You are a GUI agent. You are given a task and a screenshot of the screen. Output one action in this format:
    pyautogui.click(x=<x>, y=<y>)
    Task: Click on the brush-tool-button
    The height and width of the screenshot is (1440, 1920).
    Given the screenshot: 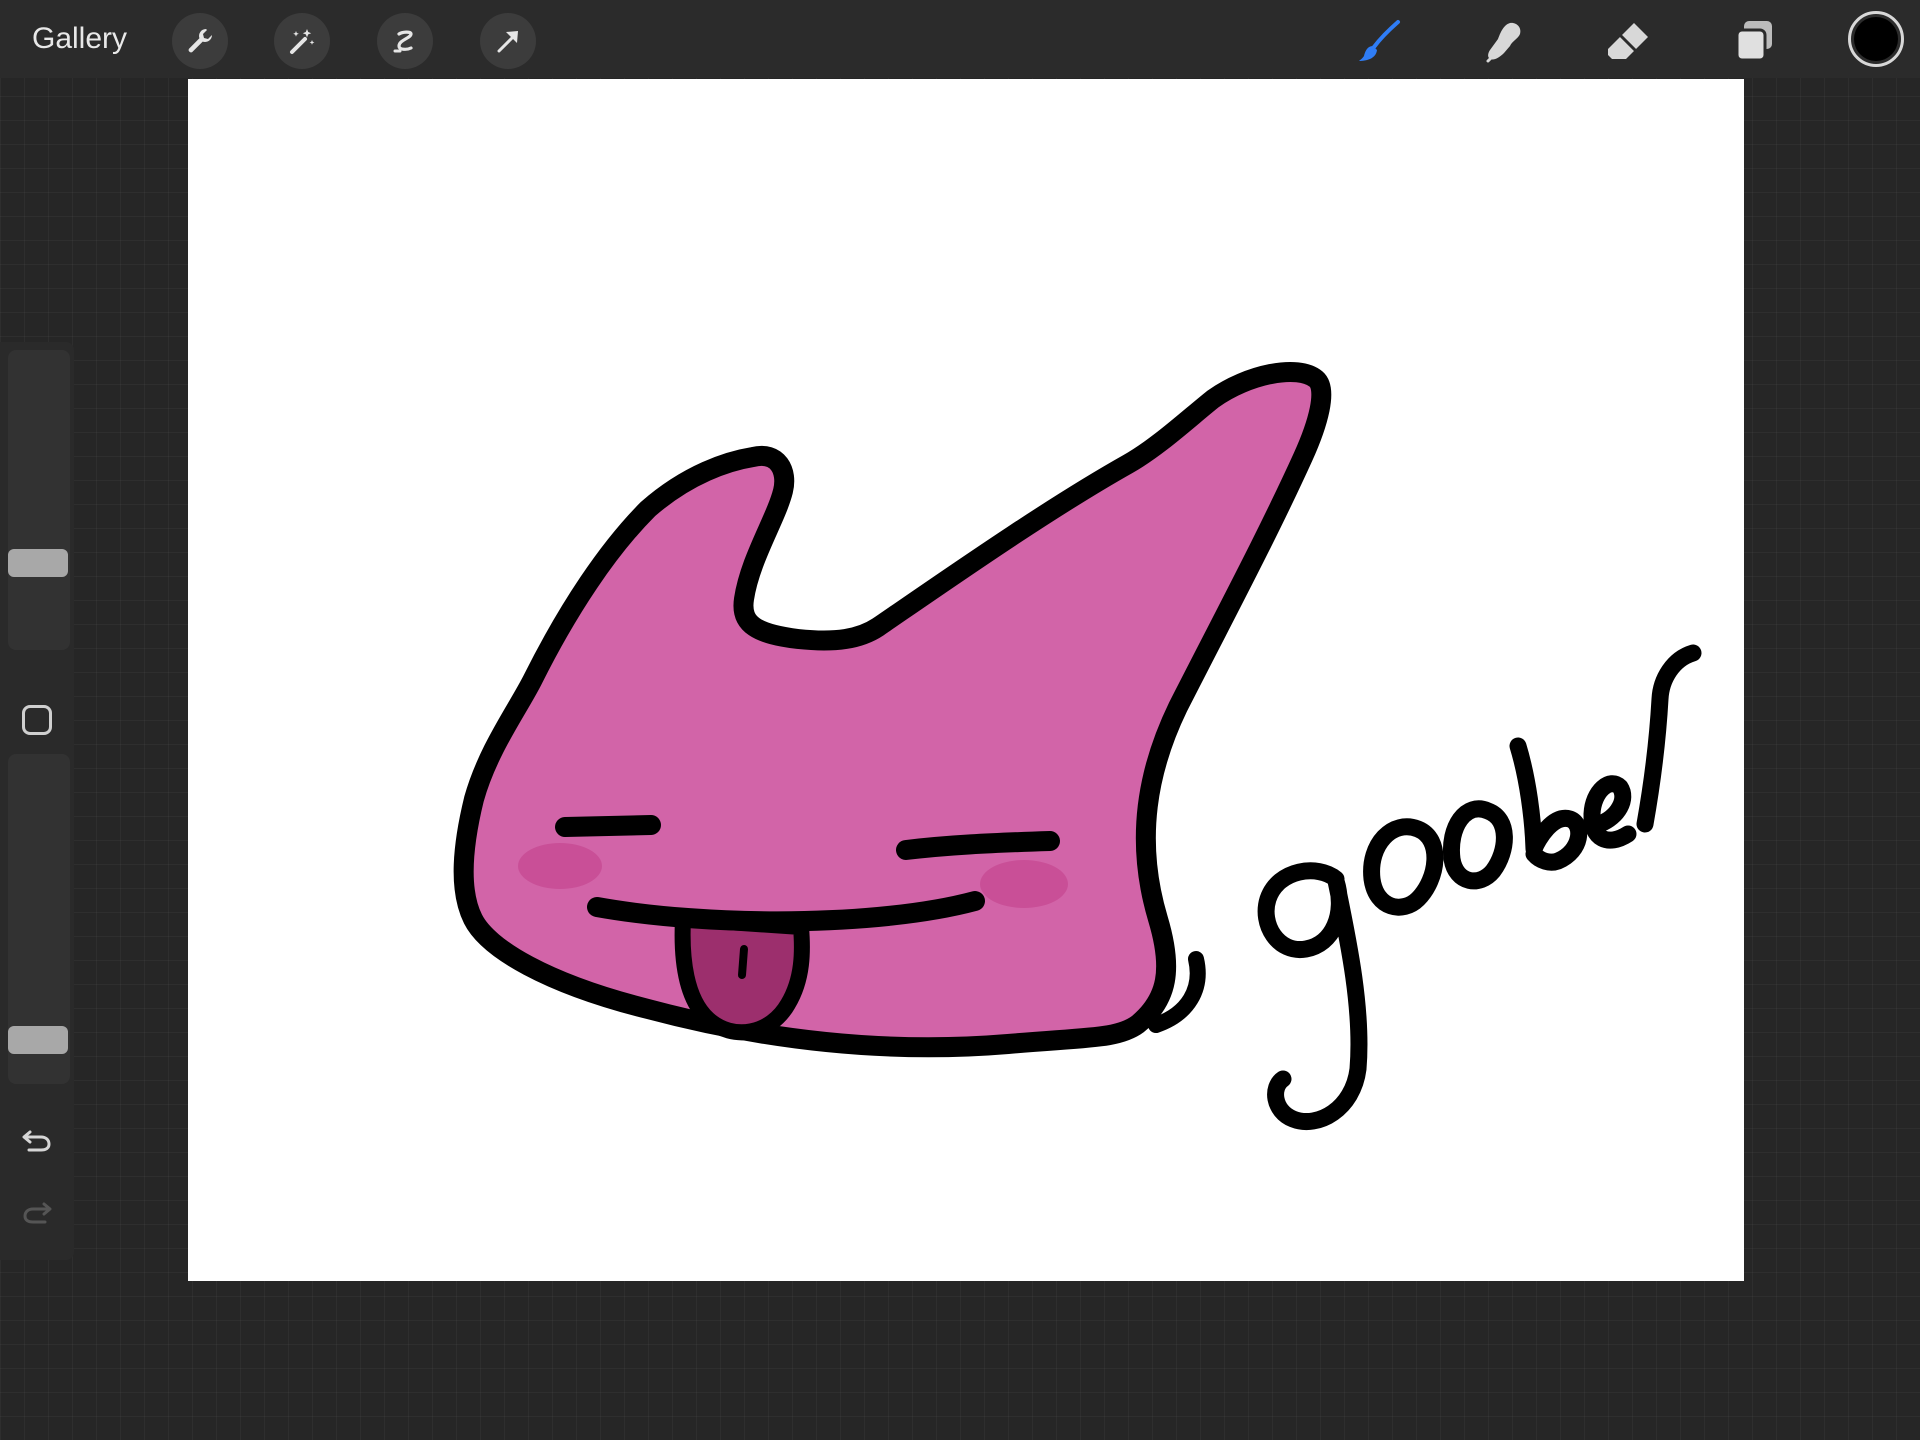 What is the action you would take?
    pyautogui.click(x=1380, y=41)
    